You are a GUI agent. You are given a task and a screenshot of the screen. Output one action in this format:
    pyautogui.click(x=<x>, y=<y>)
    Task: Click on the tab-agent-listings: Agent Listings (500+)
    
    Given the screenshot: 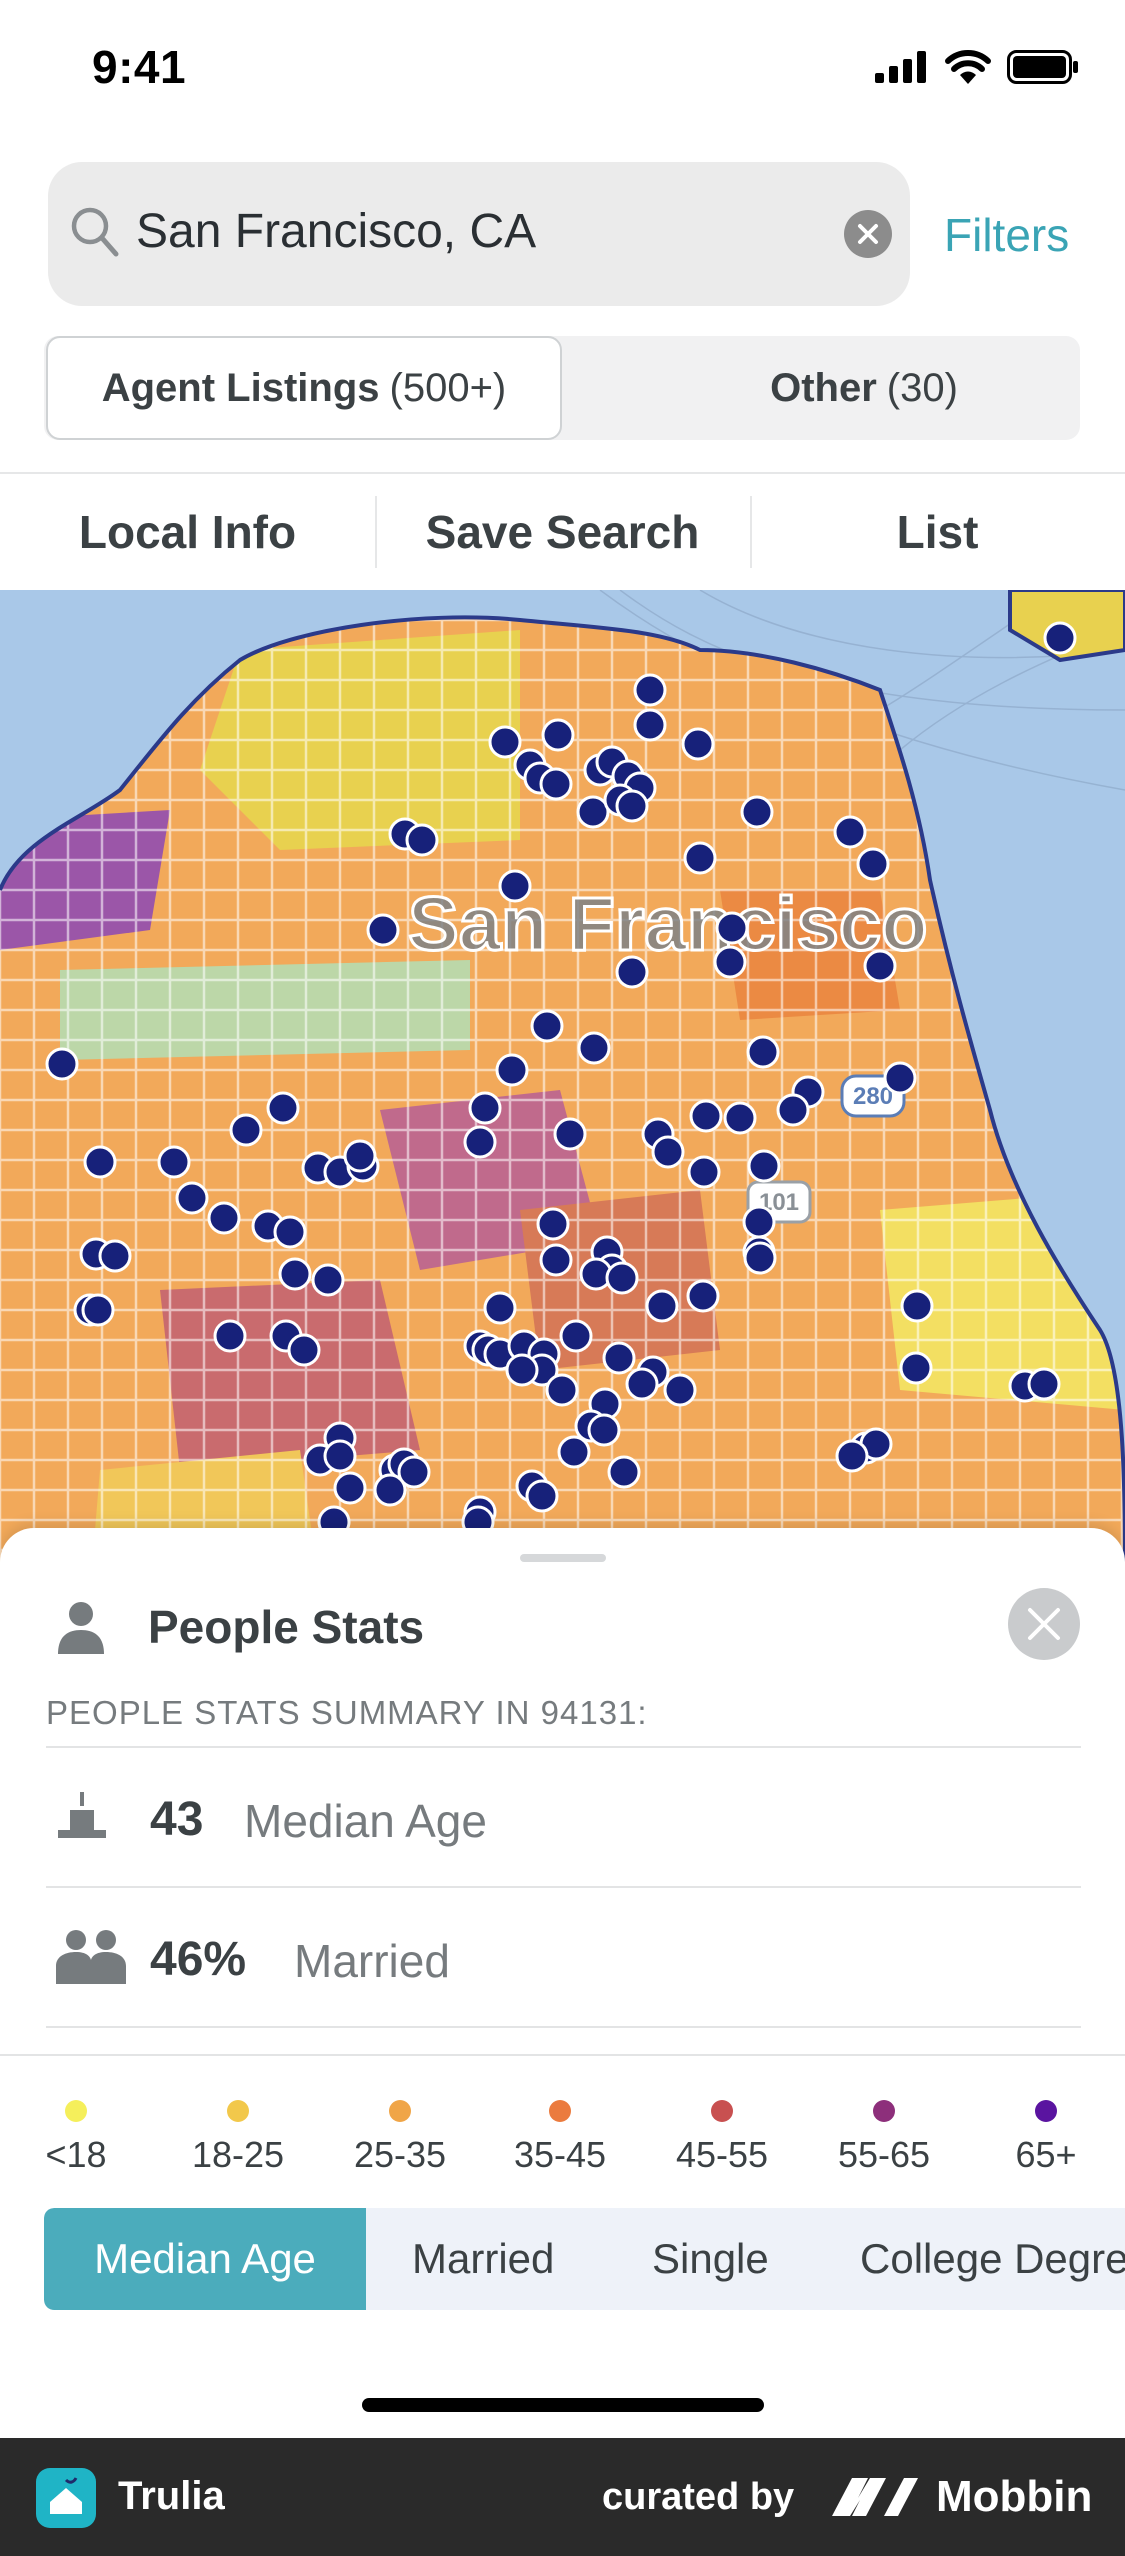 What is the action you would take?
    pyautogui.click(x=304, y=388)
    